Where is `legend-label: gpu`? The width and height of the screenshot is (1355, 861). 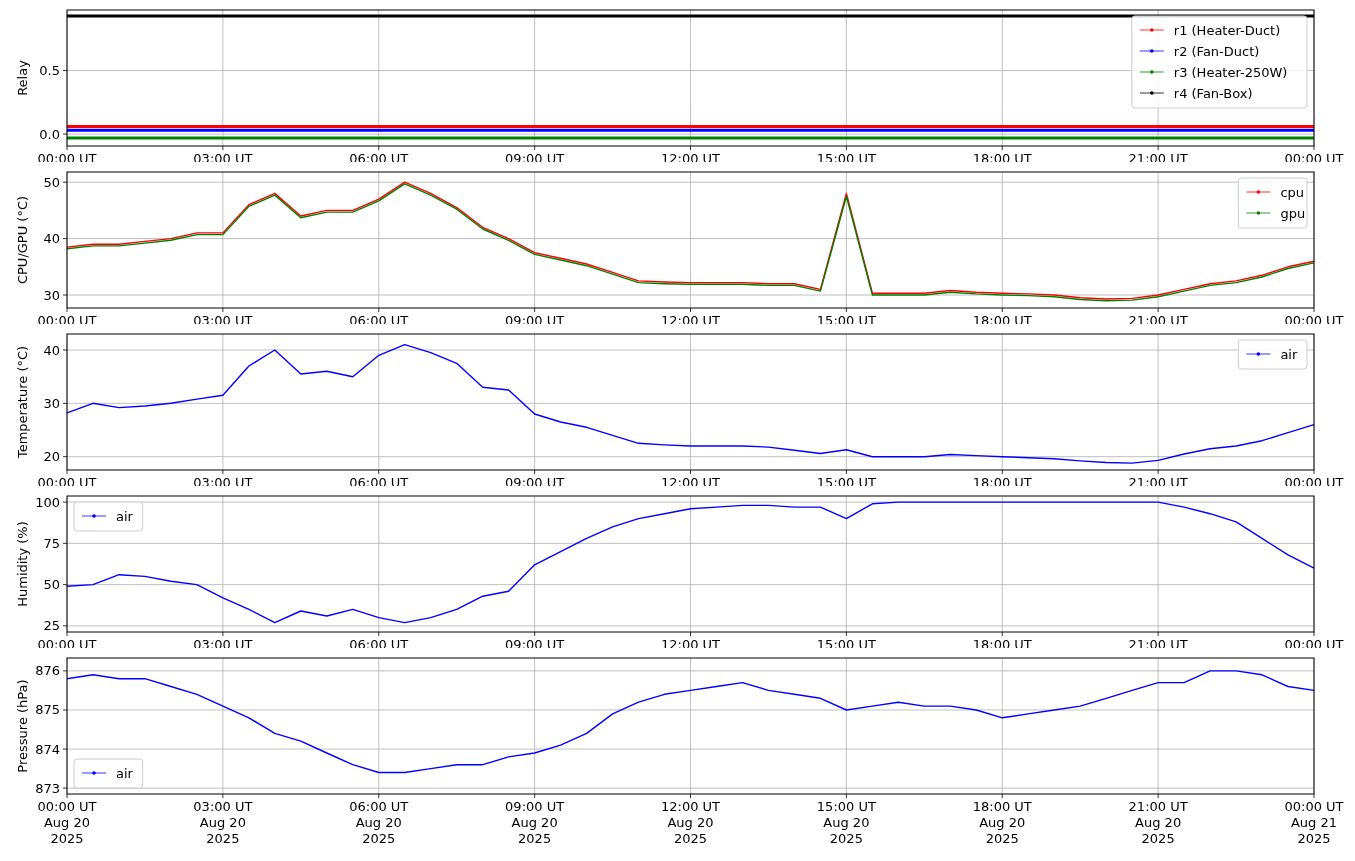 legend-label: gpu is located at coordinates (1293, 213).